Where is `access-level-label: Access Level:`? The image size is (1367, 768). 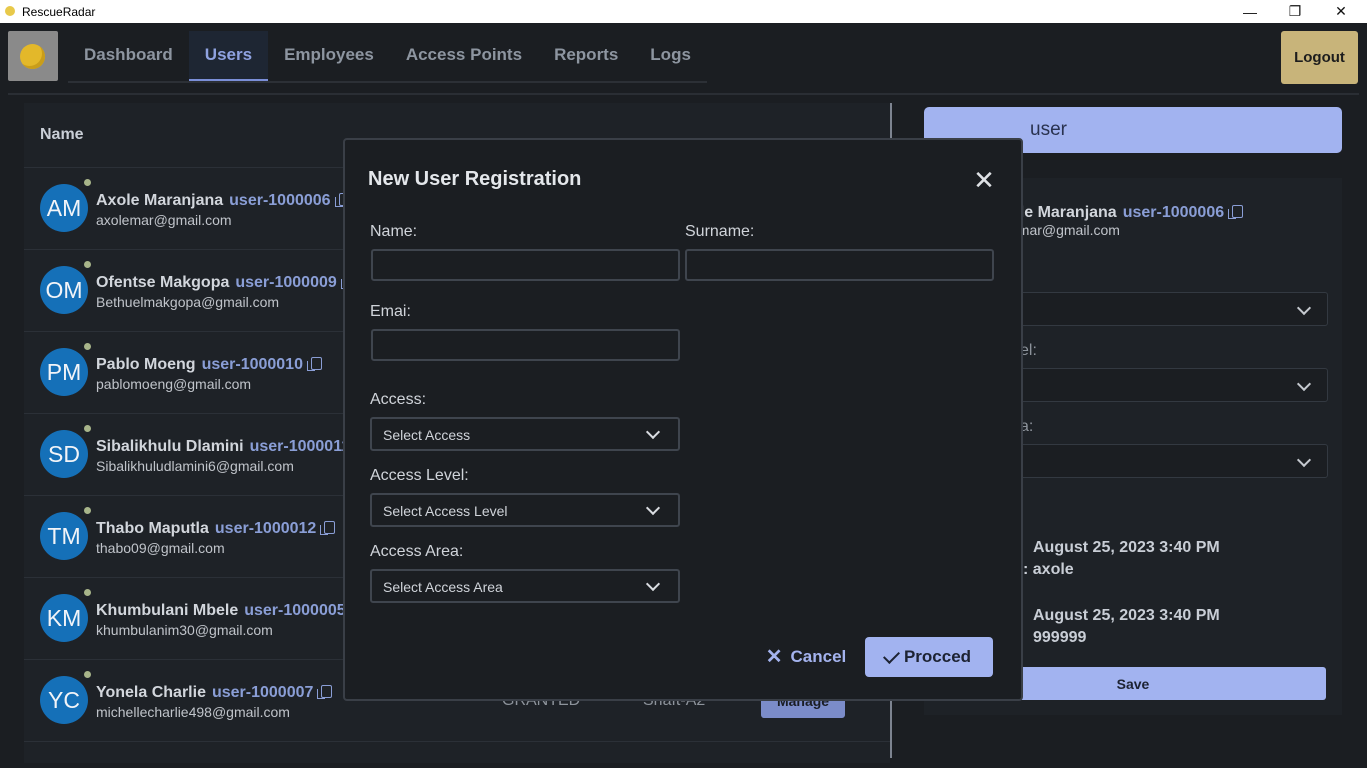
access-level-label: Access Level: is located at coordinates (419, 475).